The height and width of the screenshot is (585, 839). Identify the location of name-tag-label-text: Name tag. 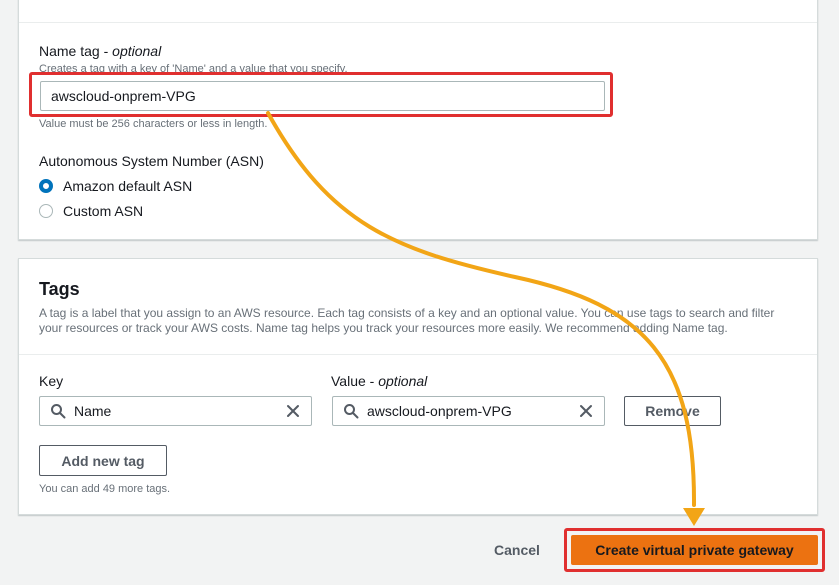
(69, 51).